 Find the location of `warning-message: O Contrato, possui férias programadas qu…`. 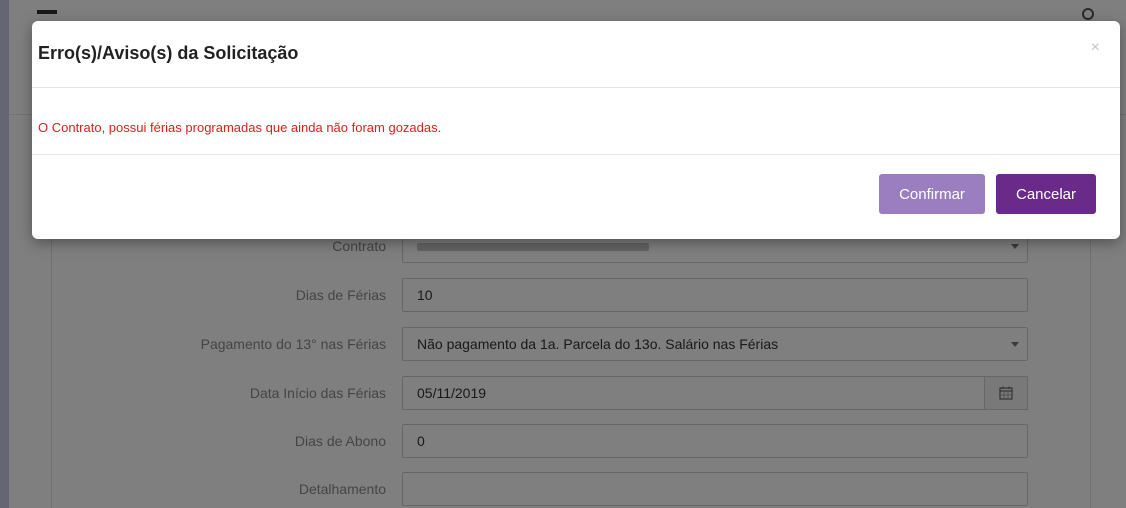

warning-message: O Contrato, possui férias programadas qu… is located at coordinates (240, 127).